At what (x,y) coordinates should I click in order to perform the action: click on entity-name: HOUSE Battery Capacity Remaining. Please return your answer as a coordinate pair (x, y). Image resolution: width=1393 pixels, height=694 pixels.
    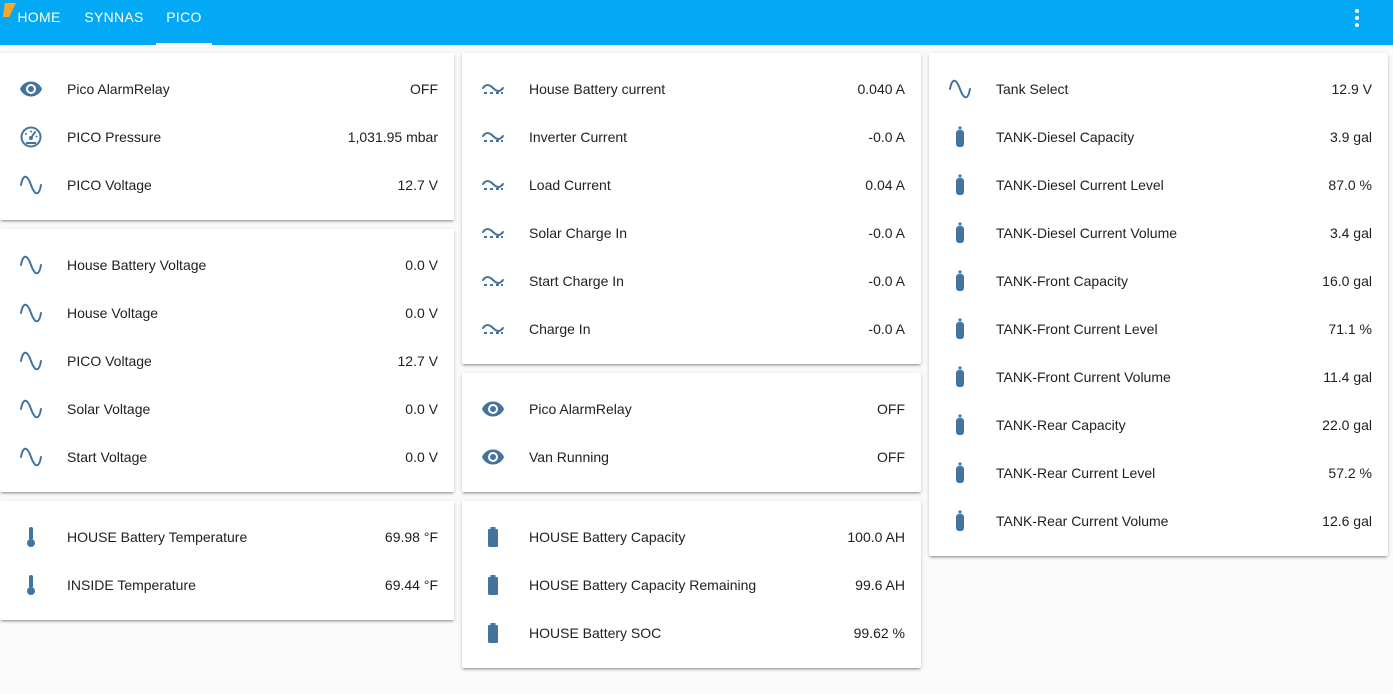
    Looking at the image, I should click on (643, 585).